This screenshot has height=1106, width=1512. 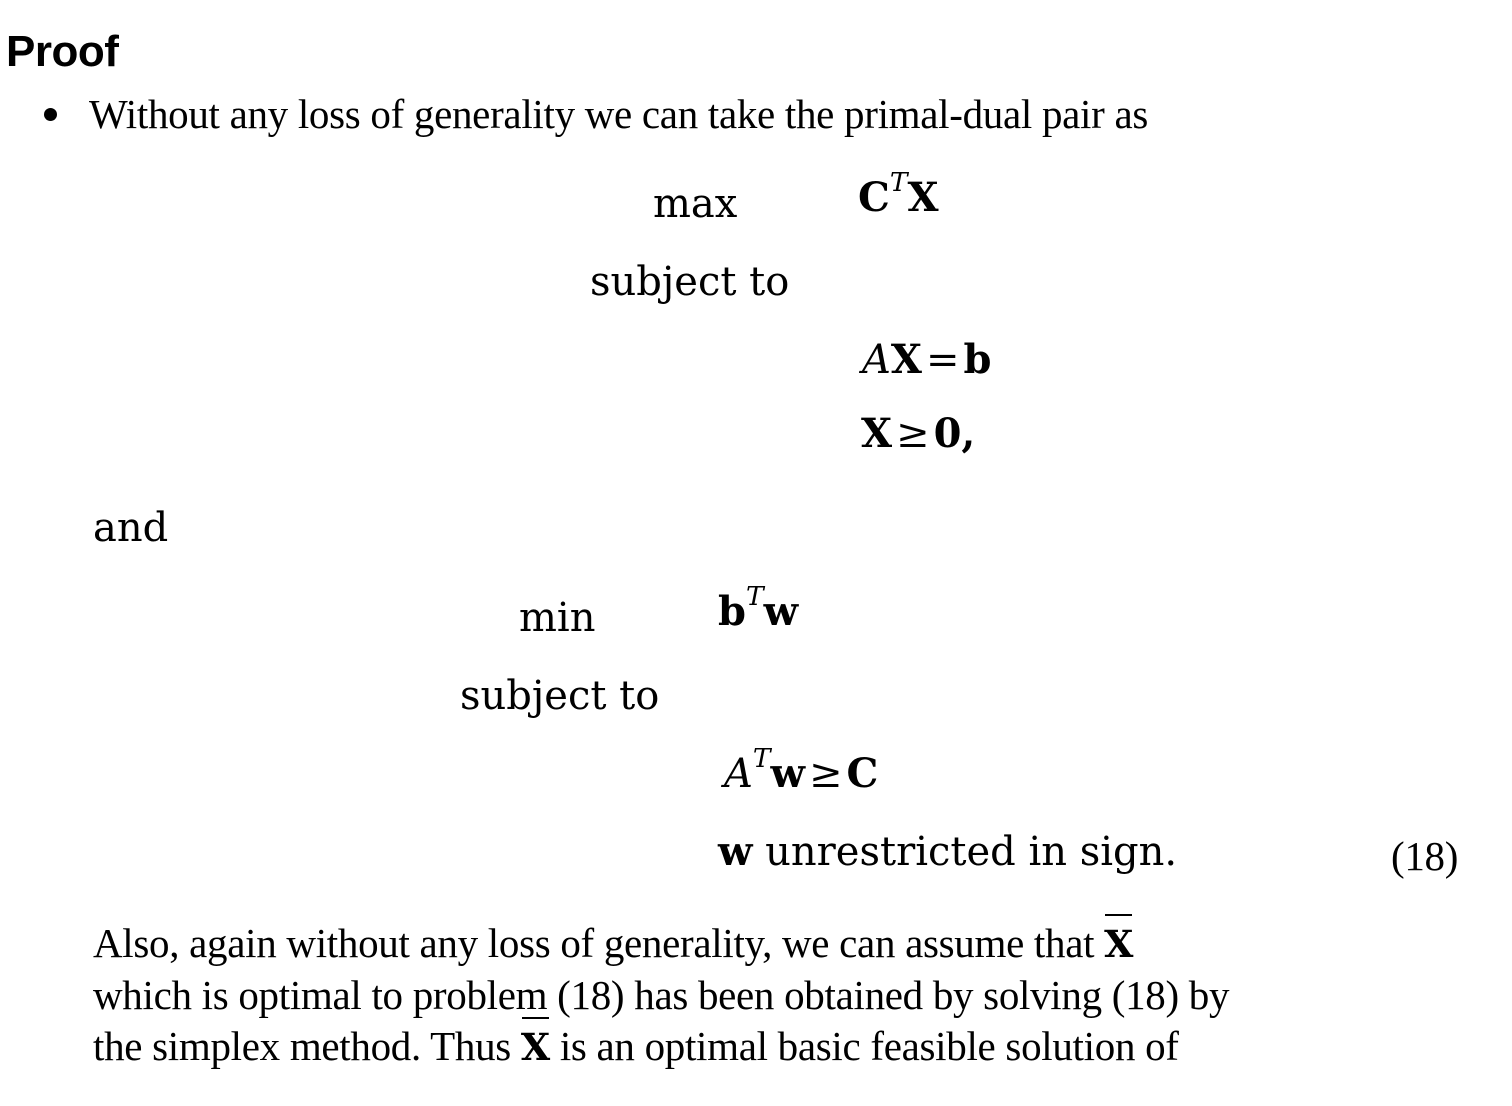 What do you see at coordinates (307, 1046) in the screenshot?
I see `closing-line-3-pre: the simplex method. Thus` at bounding box center [307, 1046].